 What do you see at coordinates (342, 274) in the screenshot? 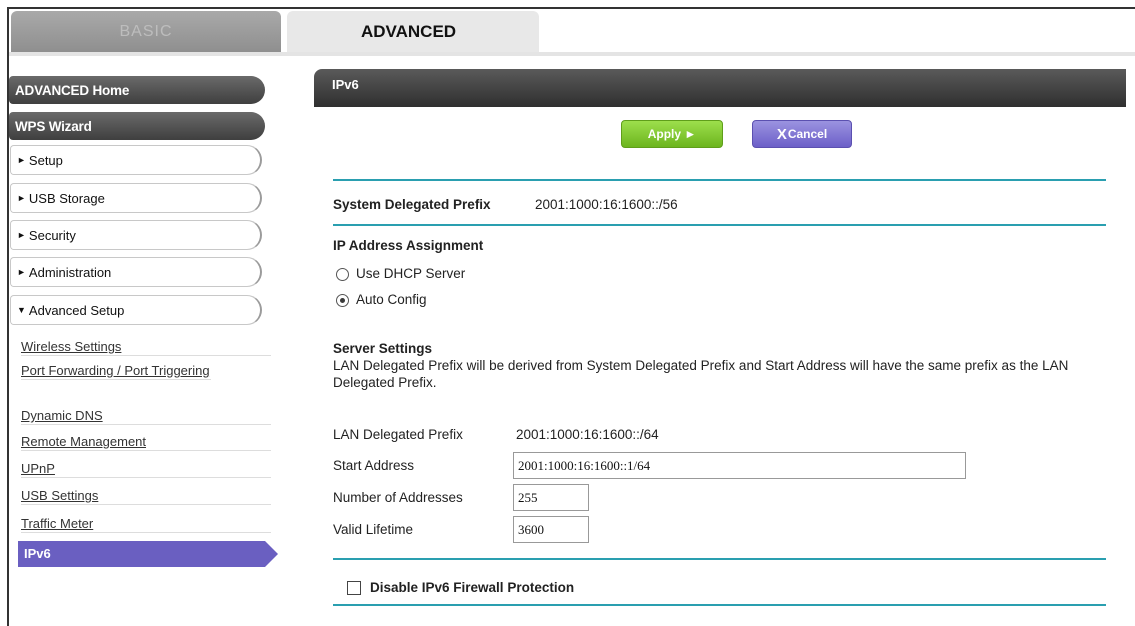
I see `use-dhcp-radio` at bounding box center [342, 274].